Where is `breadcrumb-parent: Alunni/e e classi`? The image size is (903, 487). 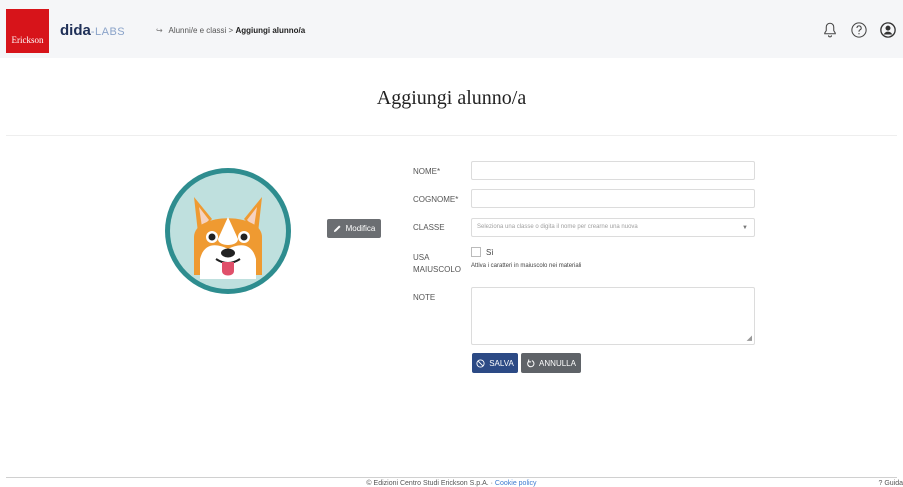
breadcrumb-parent: Alunni/e e classi is located at coordinates (197, 30).